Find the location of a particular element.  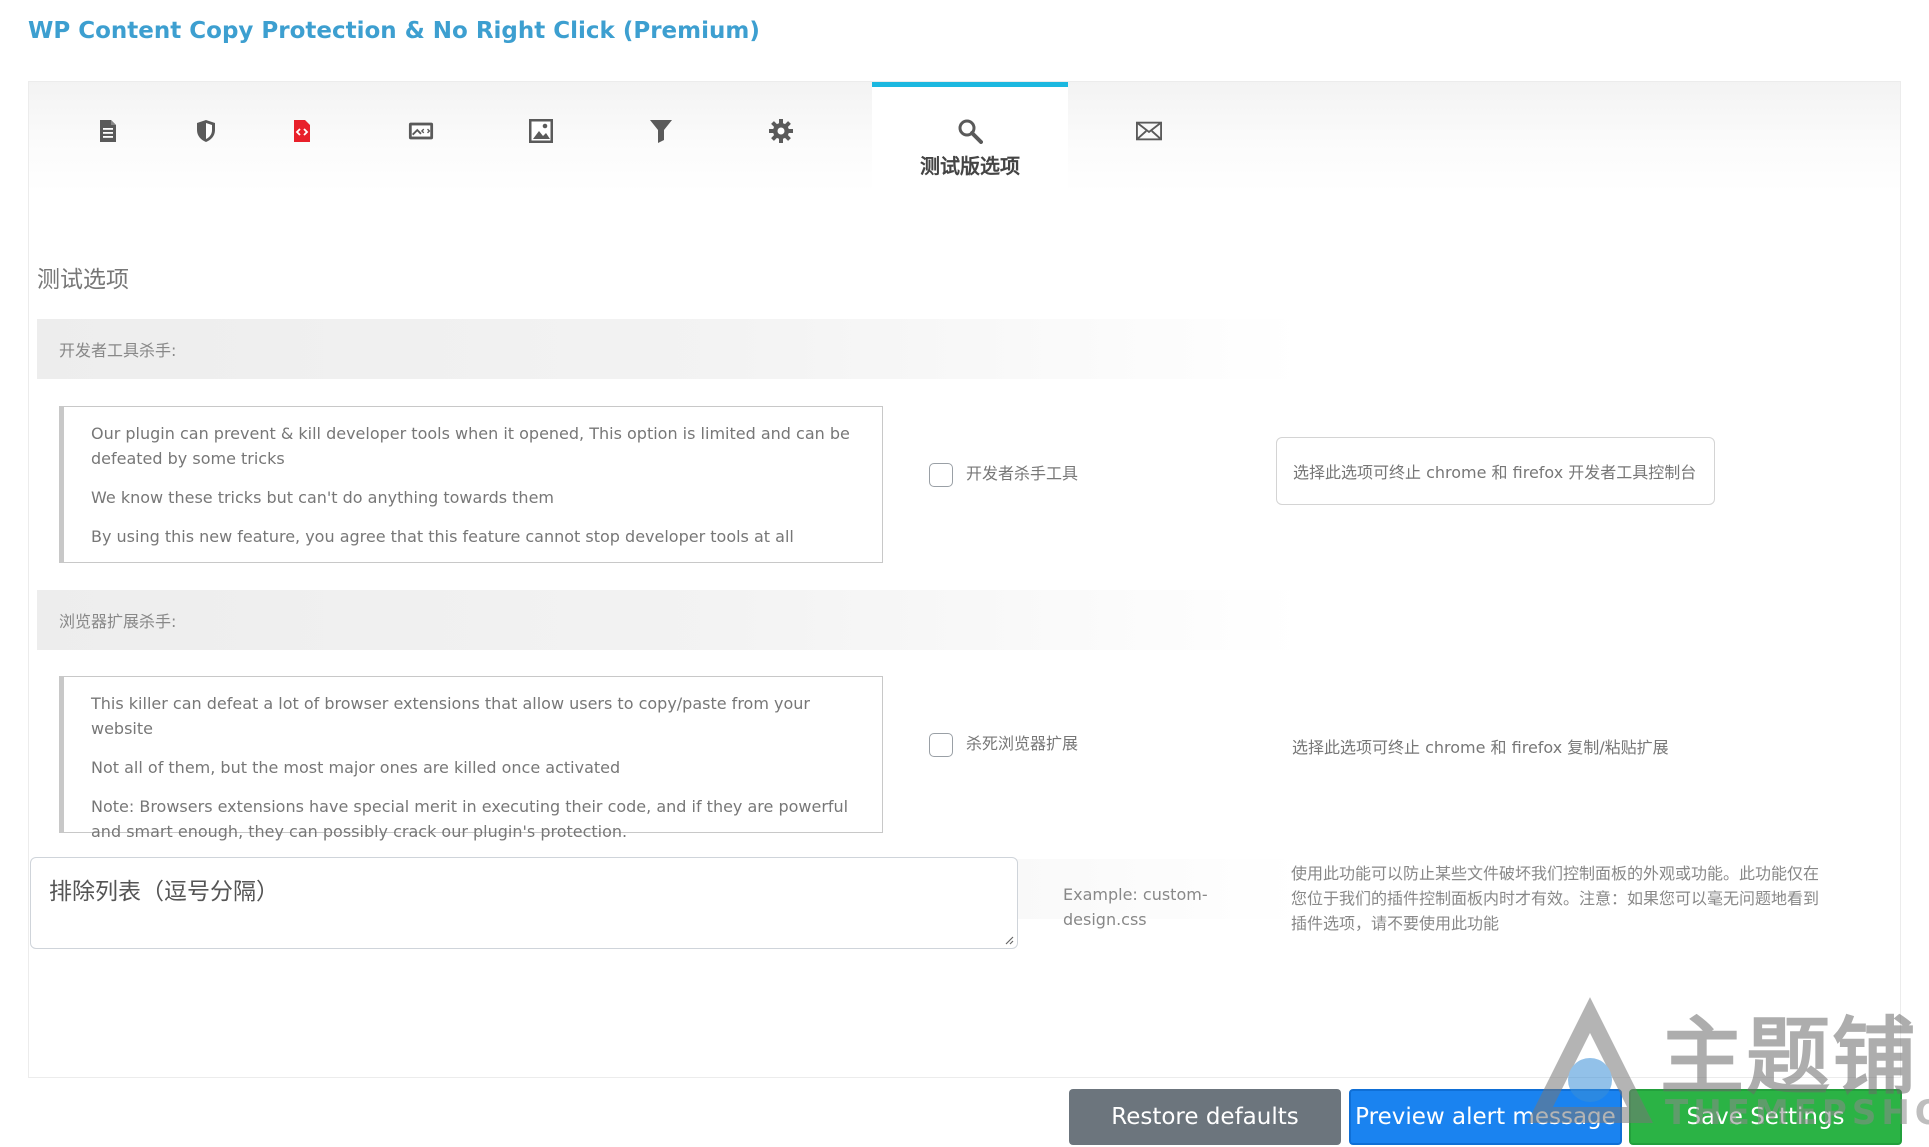

section-title: 测试选项 is located at coordinates (83, 280).